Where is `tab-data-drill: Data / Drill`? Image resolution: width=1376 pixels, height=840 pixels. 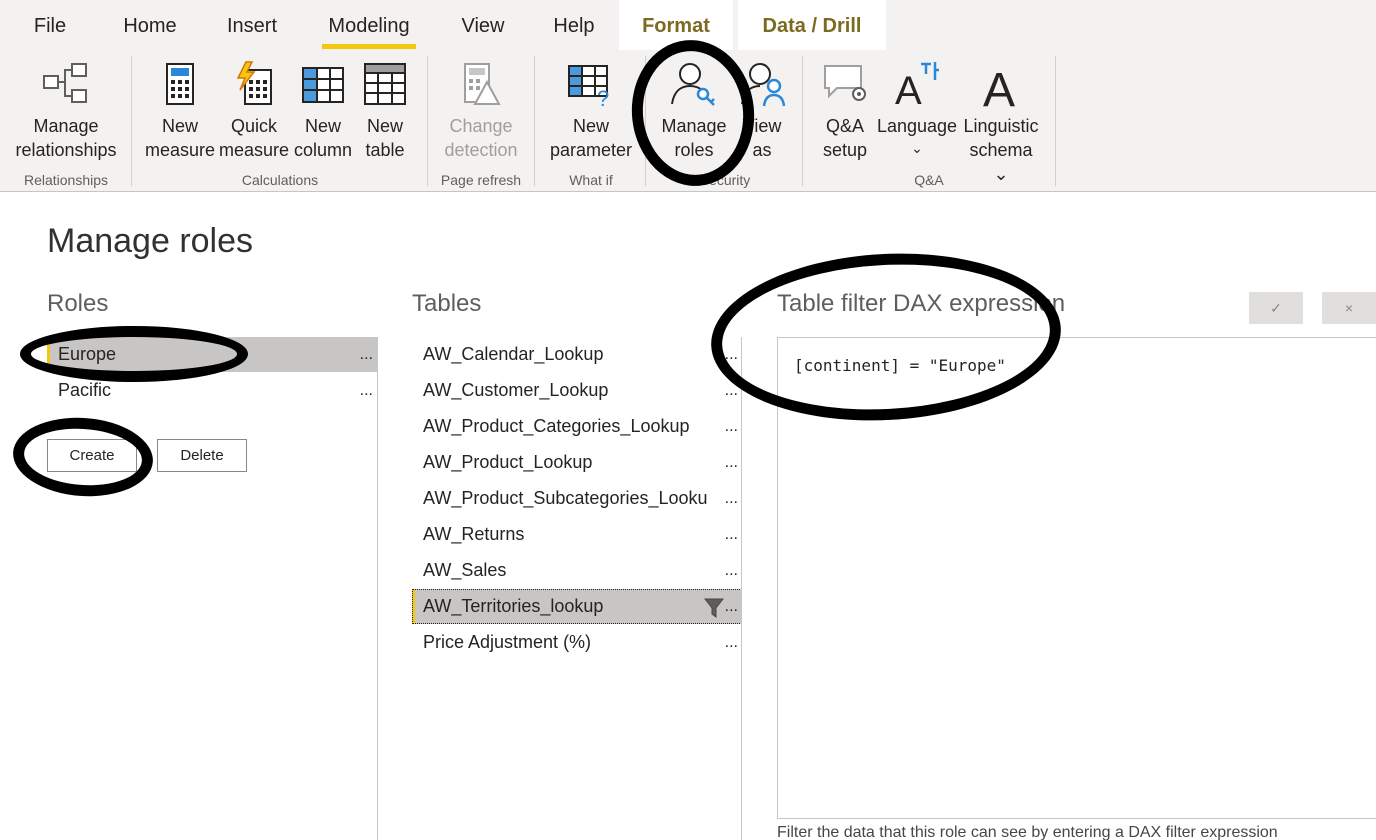
tab-data-drill: Data / Drill is located at coordinates (812, 25).